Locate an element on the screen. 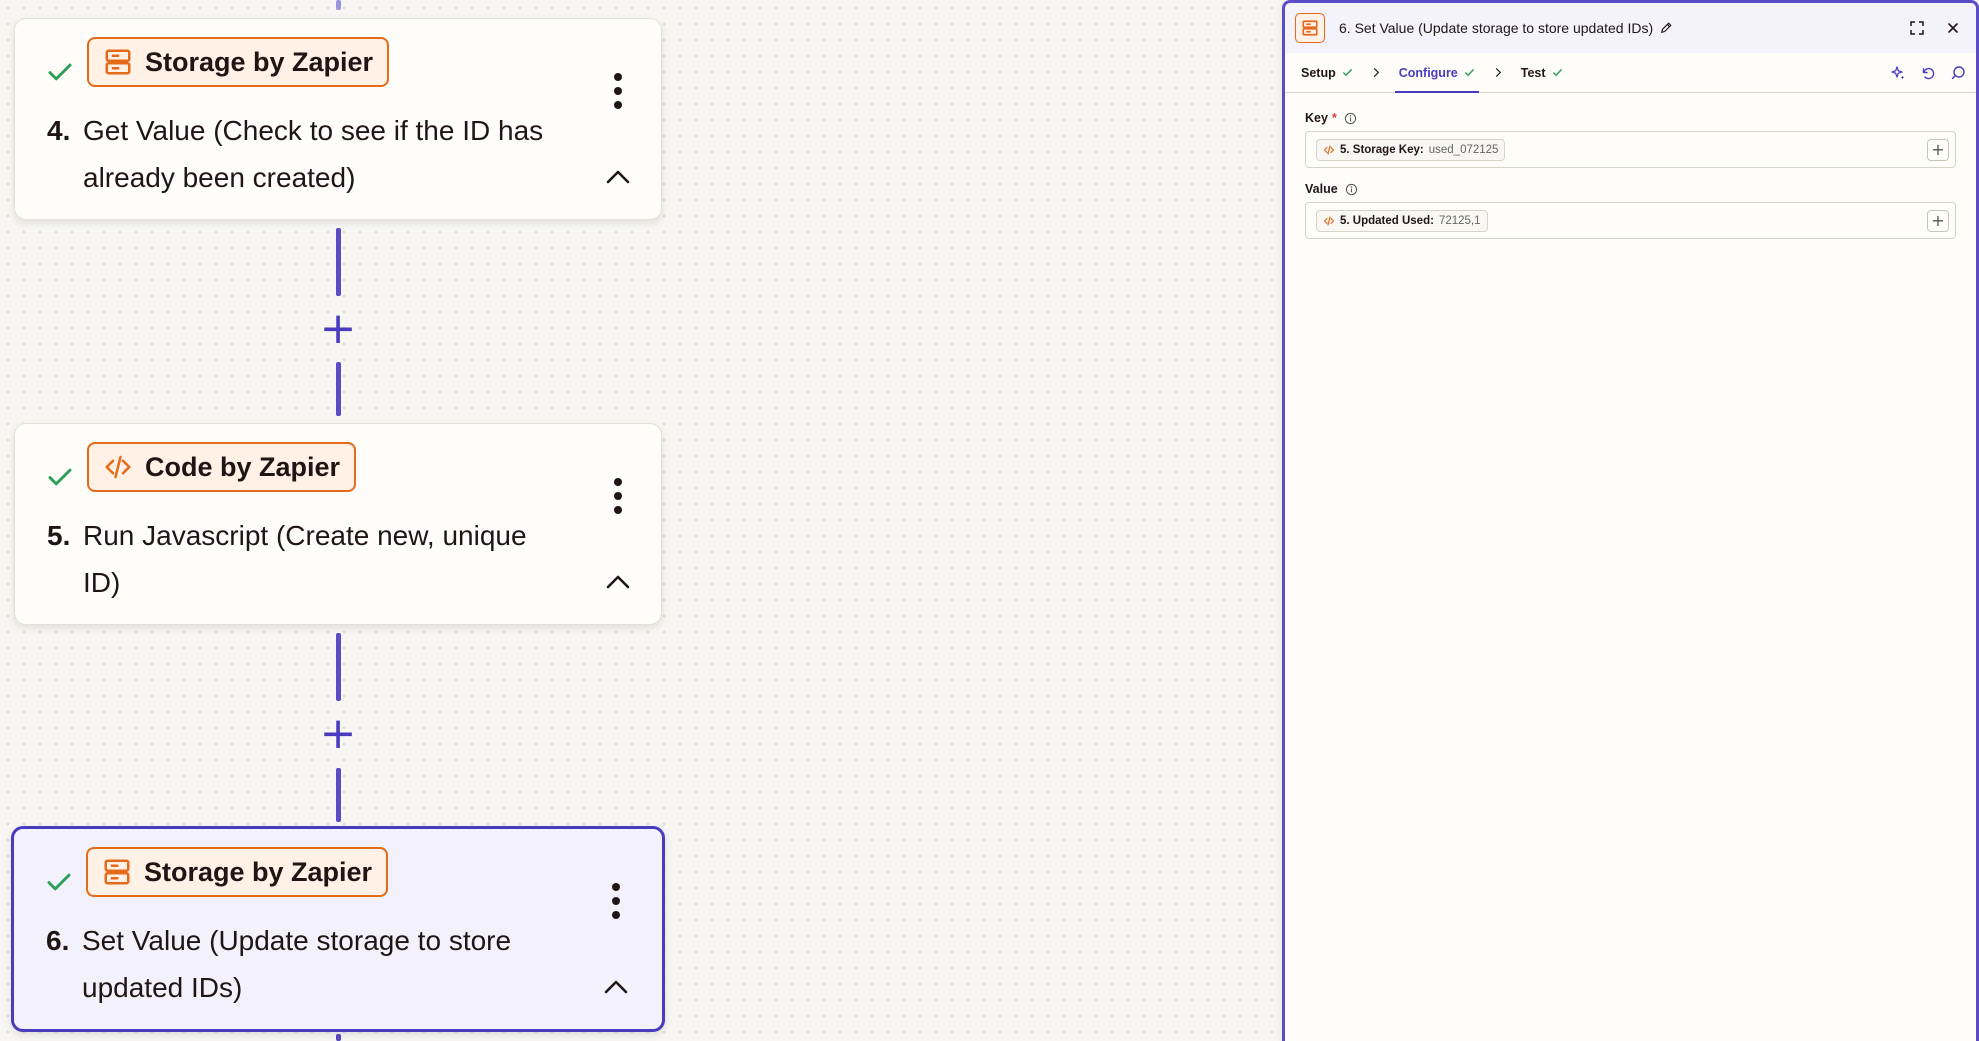  comment-icon is located at coordinates (1958, 73).